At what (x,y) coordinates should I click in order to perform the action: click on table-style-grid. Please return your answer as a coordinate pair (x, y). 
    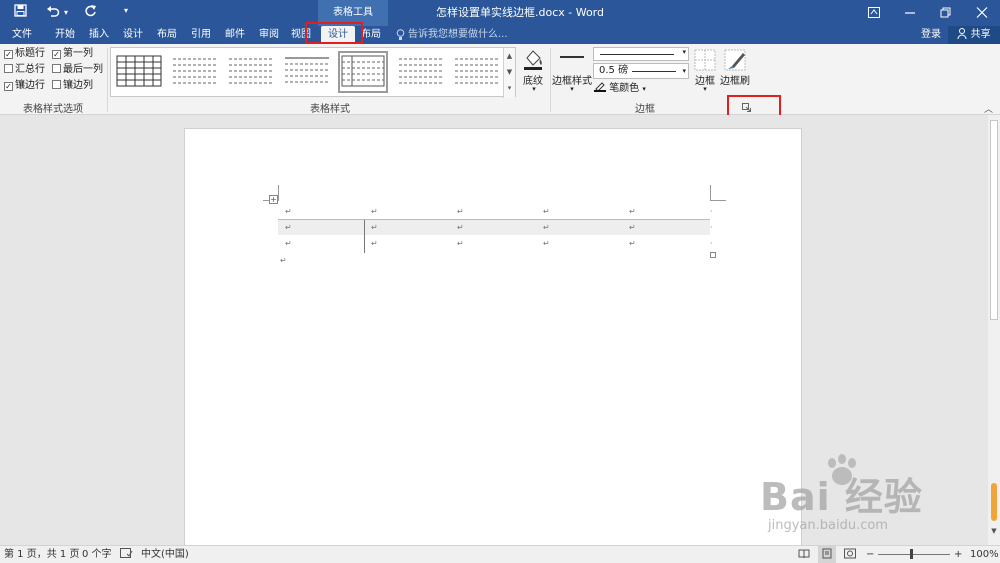
    Looking at the image, I should click on (139, 72).